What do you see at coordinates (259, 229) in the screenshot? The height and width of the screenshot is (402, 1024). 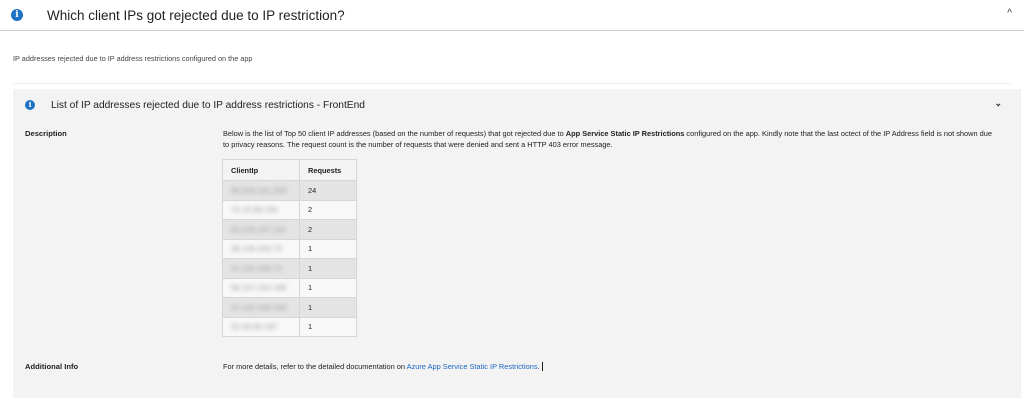 I see `client-ip-cell: 52.225.107.131` at bounding box center [259, 229].